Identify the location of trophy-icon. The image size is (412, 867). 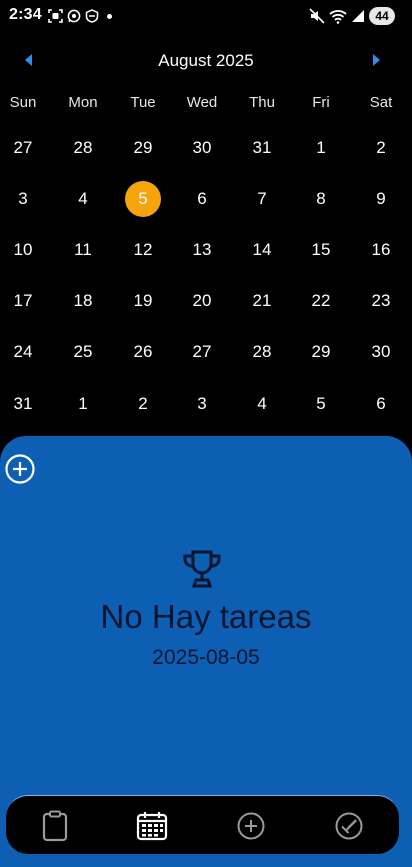
(202, 569).